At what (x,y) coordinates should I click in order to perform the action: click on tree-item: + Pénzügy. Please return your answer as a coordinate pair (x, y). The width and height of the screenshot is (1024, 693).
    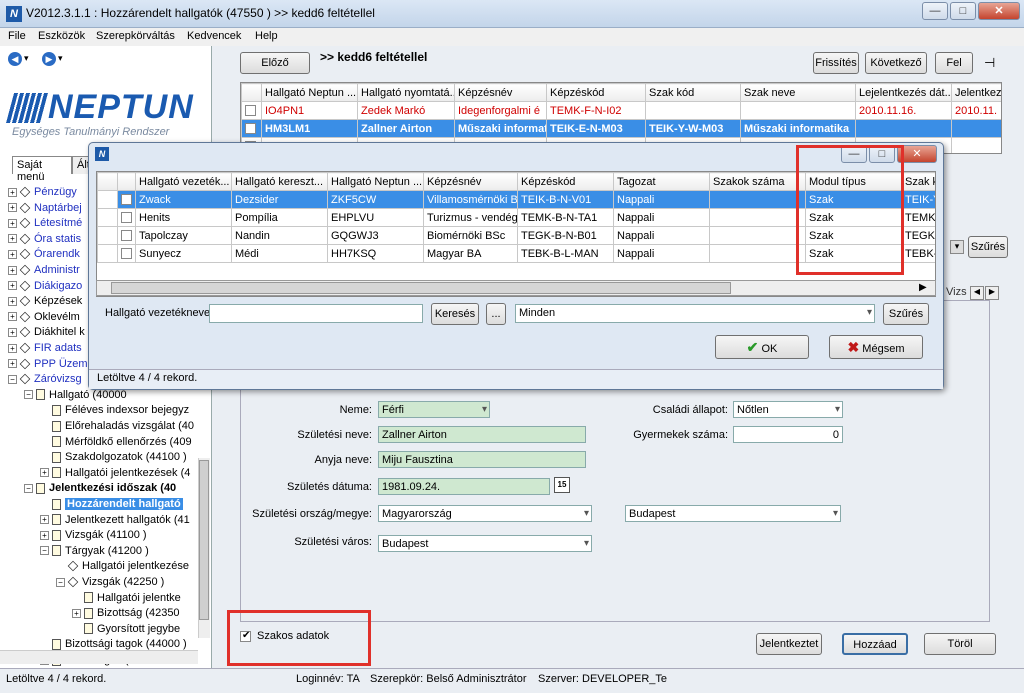
    Looking at the image, I should click on (42, 192).